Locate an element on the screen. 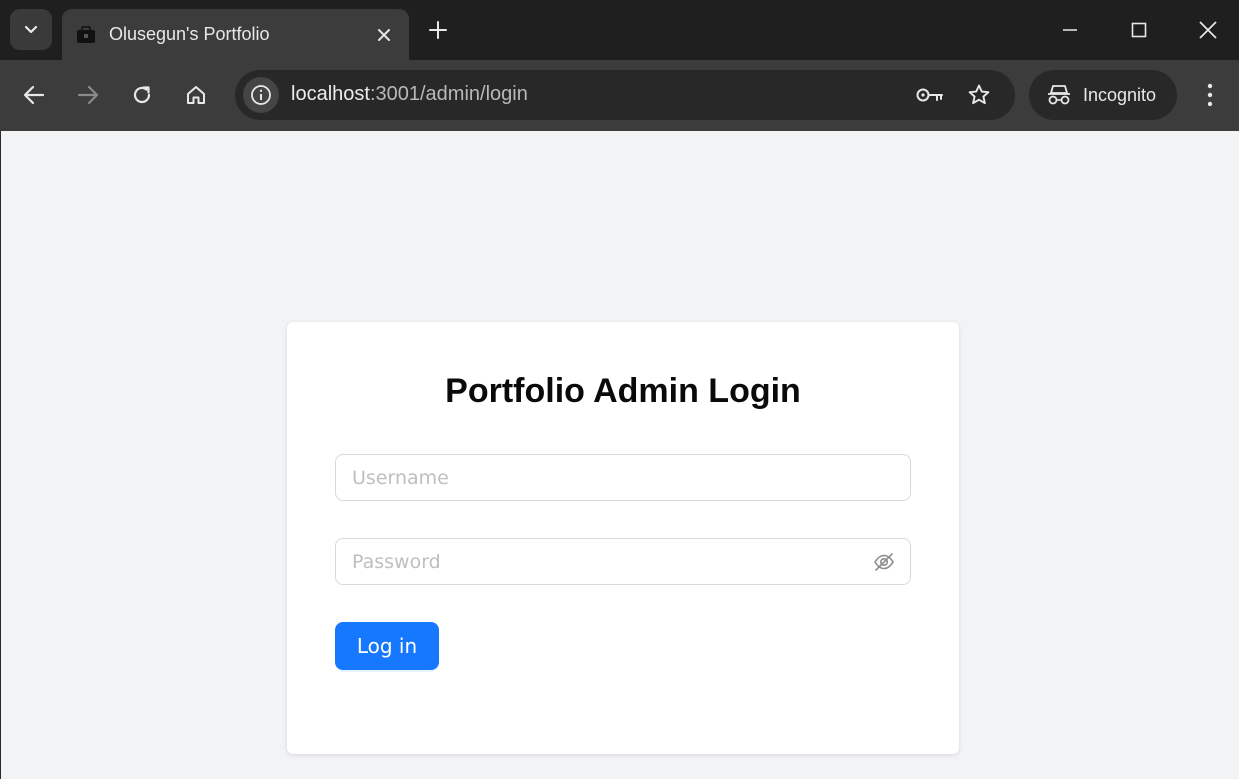 This screenshot has height=779, width=1239. username-input is located at coordinates (607, 477).